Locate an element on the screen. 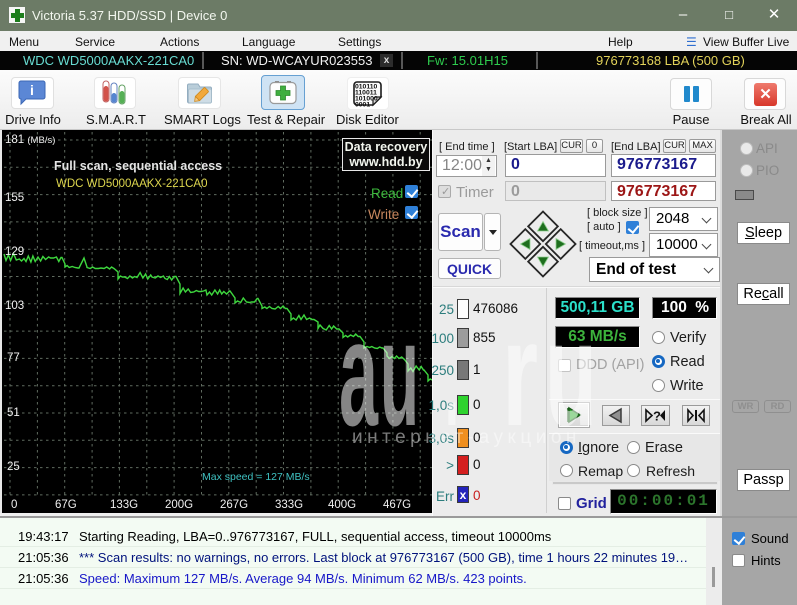  svg-text: 0001 is located at coordinates (362, 105).